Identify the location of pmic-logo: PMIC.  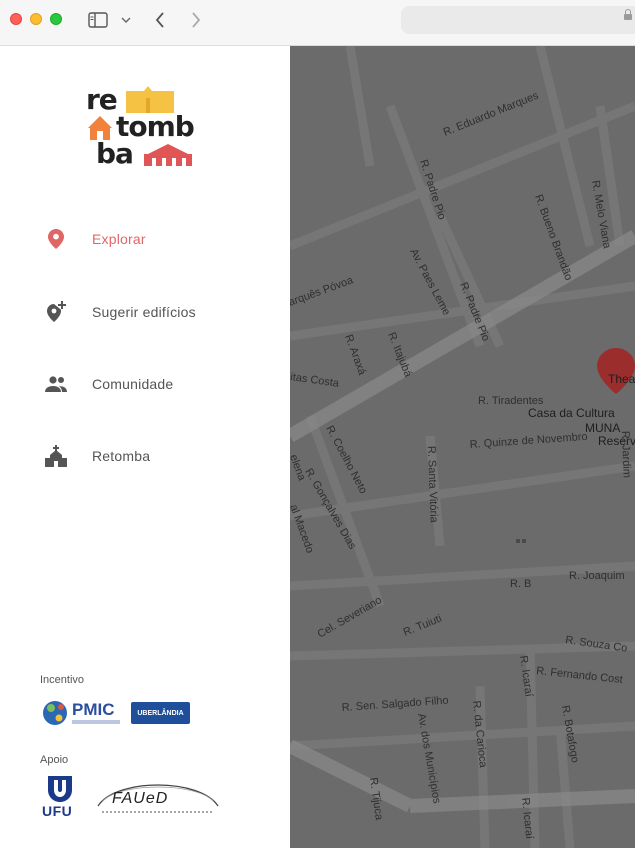
(83, 713).